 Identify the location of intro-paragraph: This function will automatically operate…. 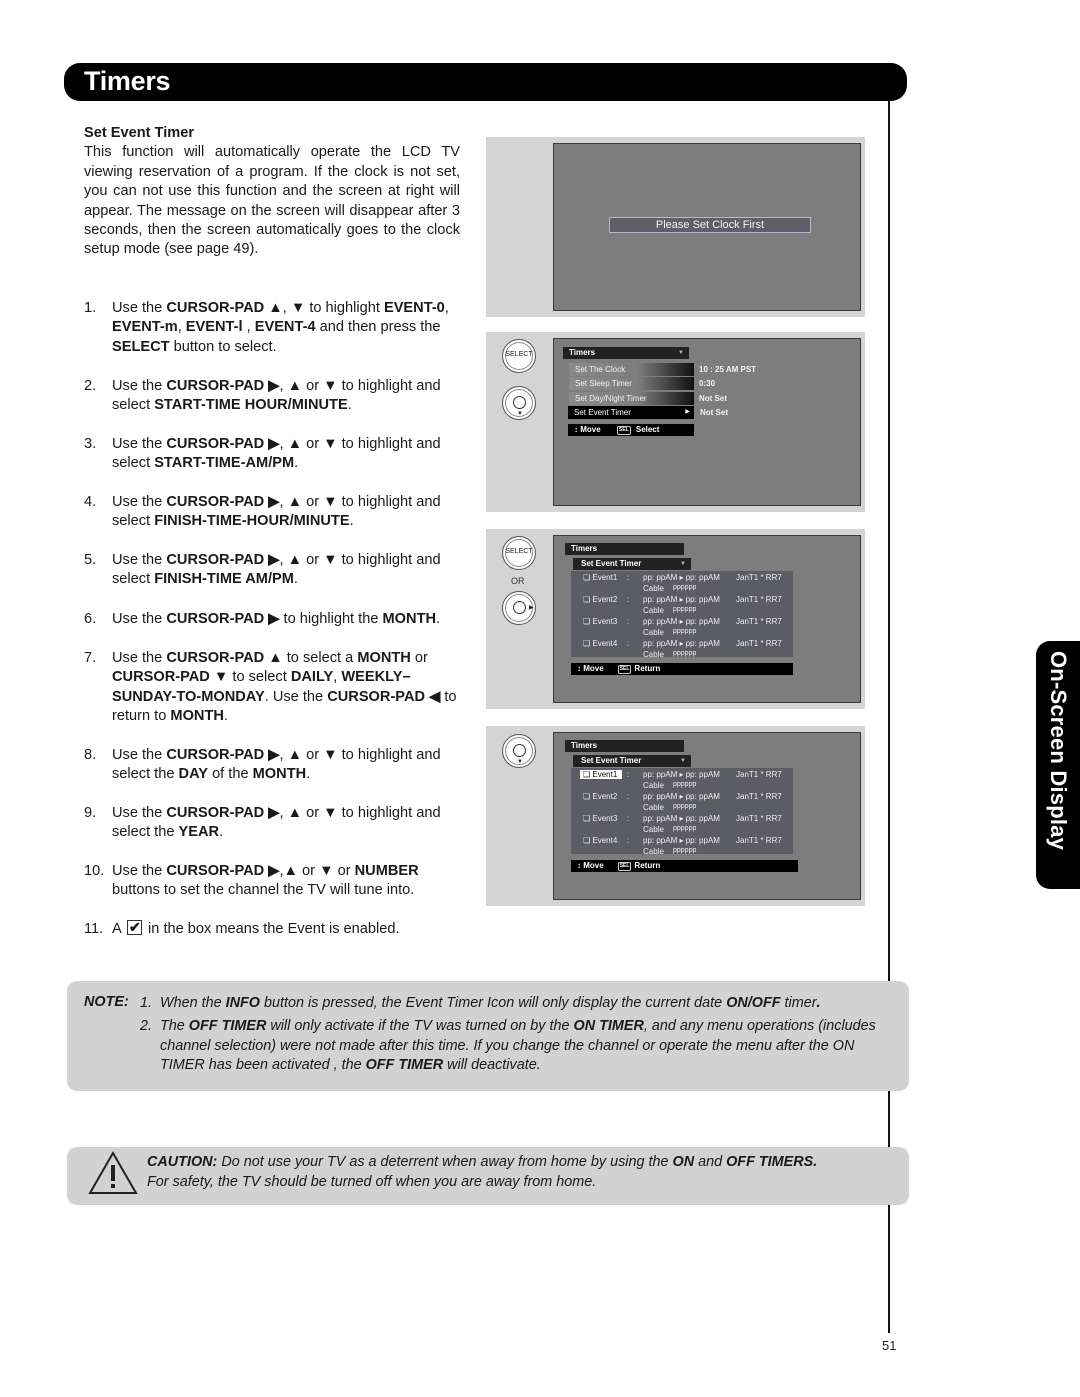
(272, 201).